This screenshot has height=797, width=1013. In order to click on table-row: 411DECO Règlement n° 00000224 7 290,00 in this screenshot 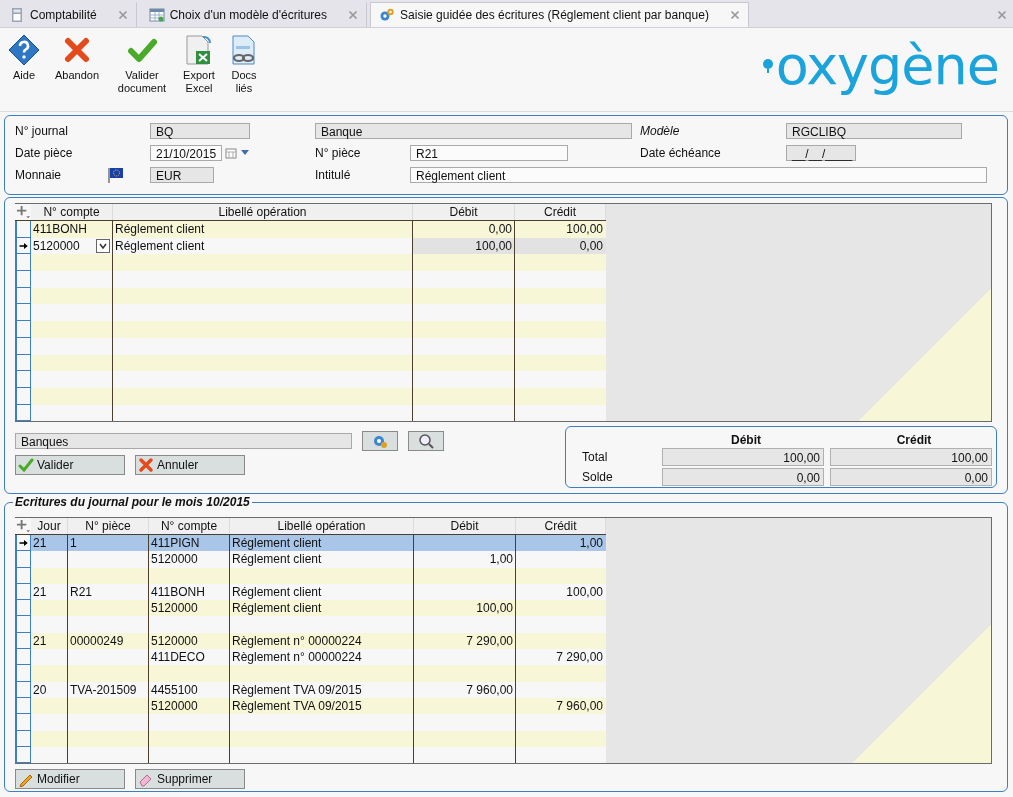, I will do `click(310, 657)`.